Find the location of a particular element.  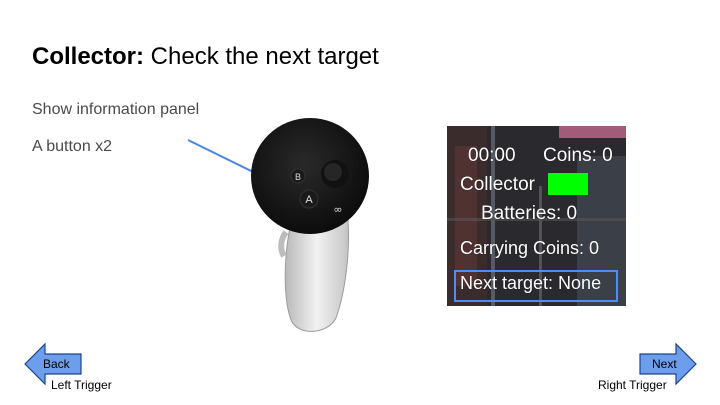

coins-text: Coins: 0 is located at coordinates (578, 155).